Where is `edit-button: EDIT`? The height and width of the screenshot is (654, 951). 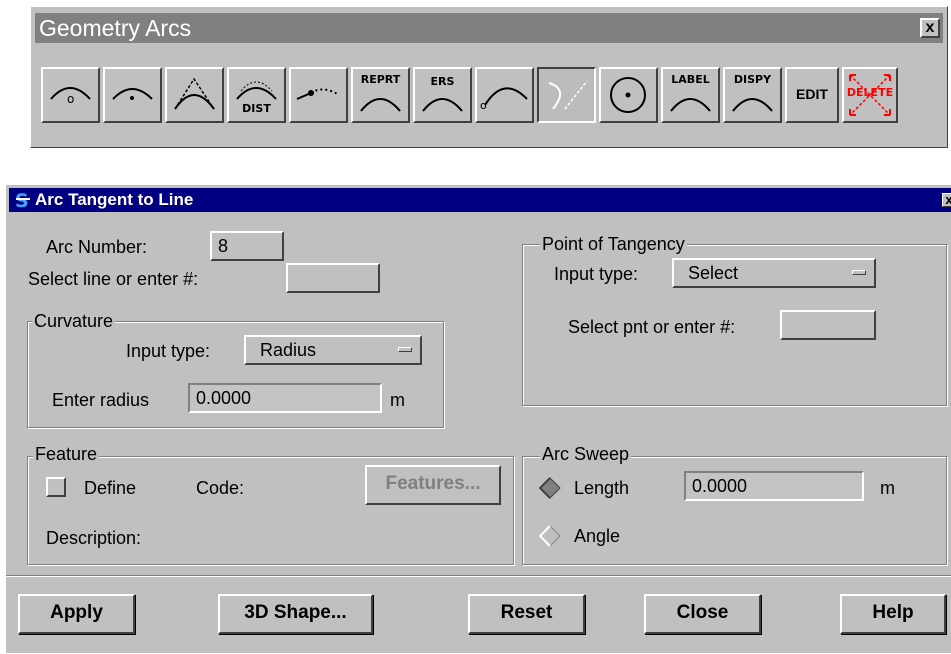 edit-button: EDIT is located at coordinates (812, 95).